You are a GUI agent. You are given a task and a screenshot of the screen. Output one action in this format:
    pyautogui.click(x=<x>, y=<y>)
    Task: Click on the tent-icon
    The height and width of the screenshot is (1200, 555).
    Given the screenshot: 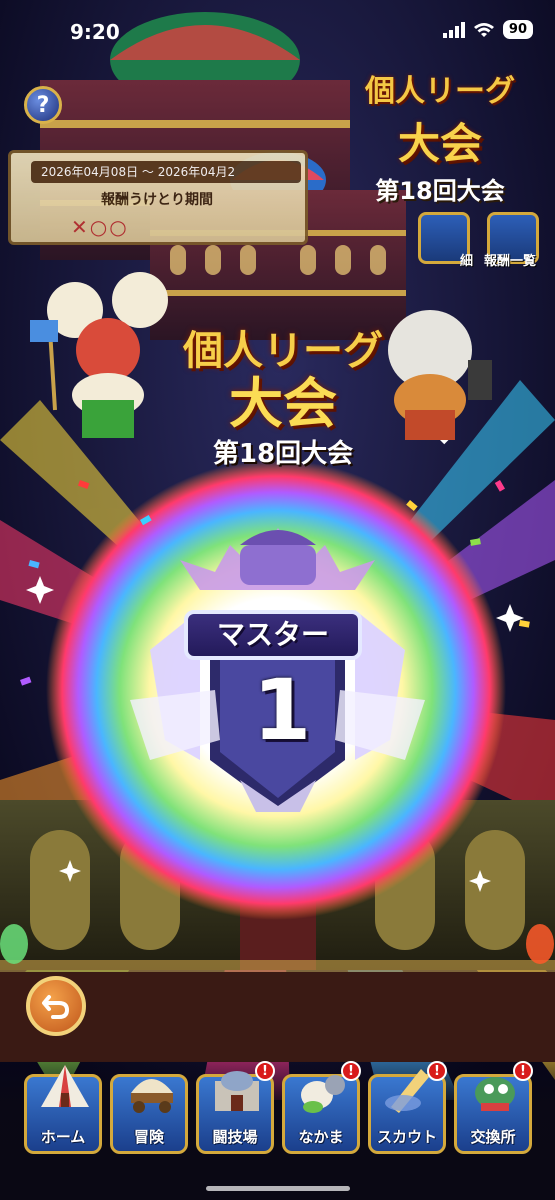 What is the action you would take?
    pyautogui.click(x=65, y=1086)
    